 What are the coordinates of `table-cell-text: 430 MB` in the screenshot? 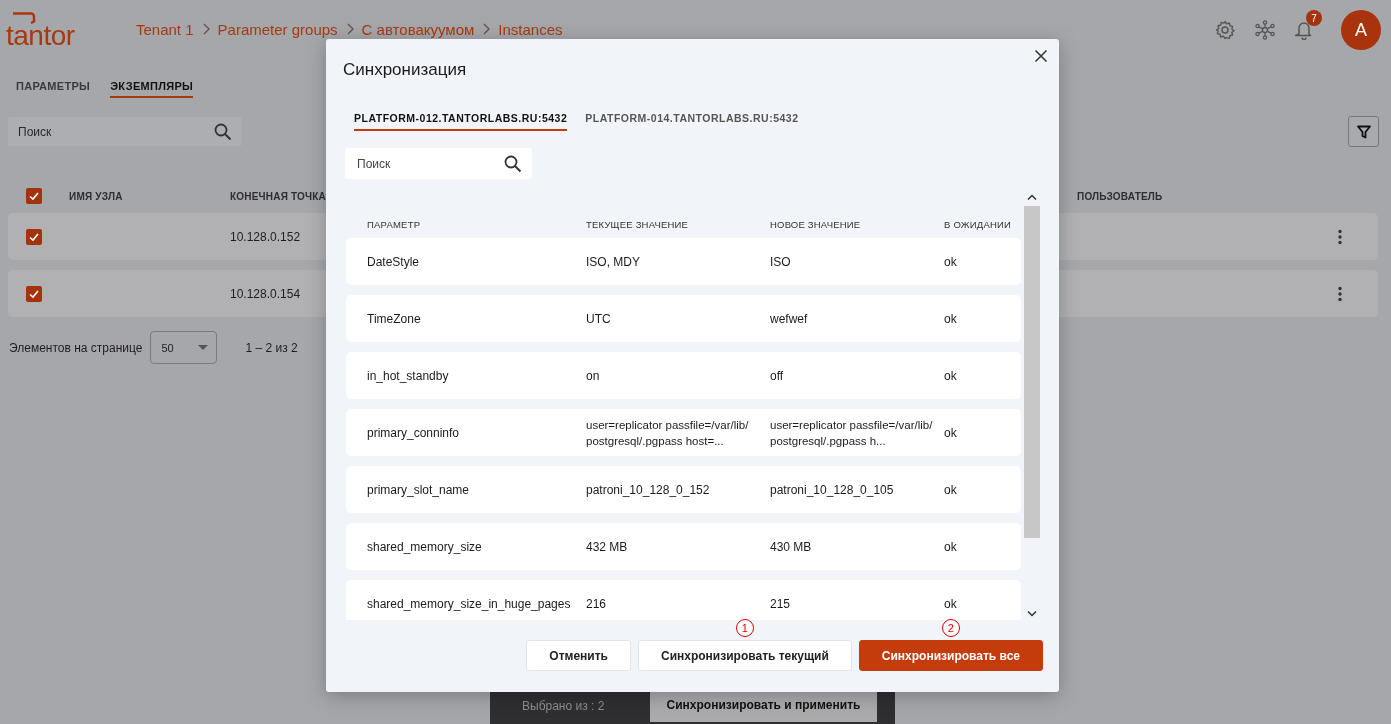 It's located at (791, 546).